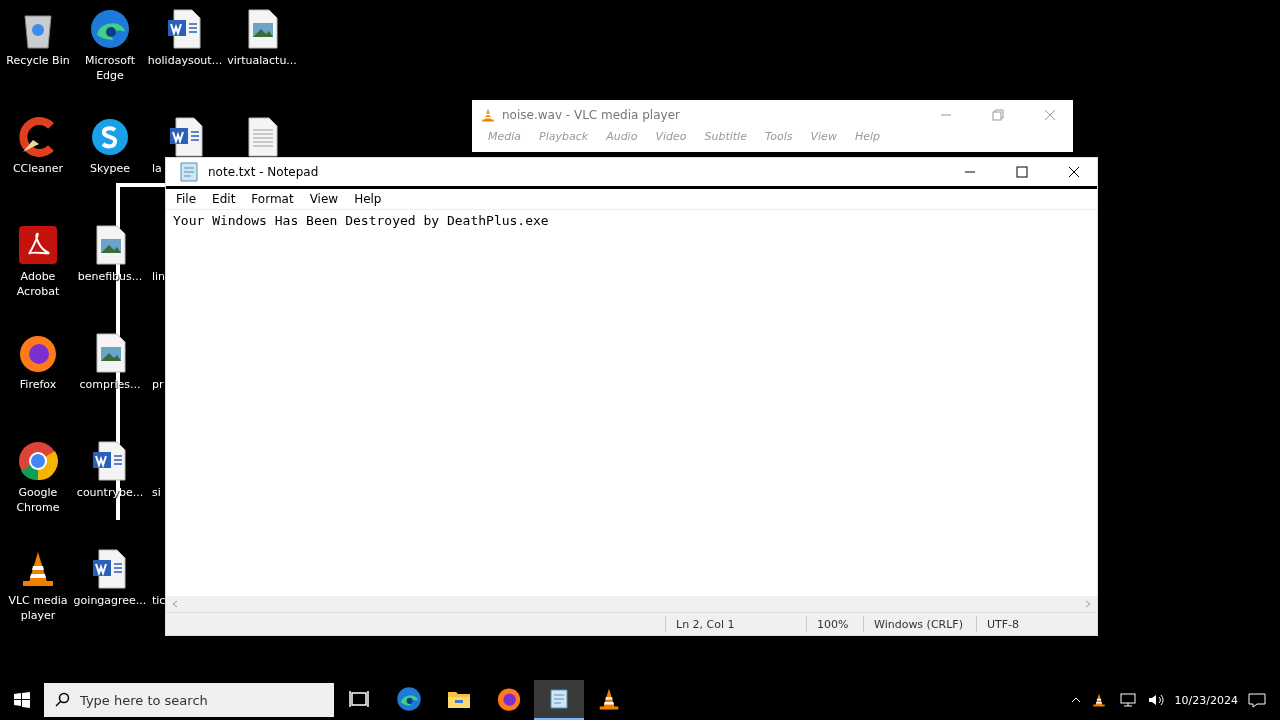 This screenshot has height=720, width=1280. What do you see at coordinates (1075, 700) in the screenshot?
I see `chevron-up-icon` at bounding box center [1075, 700].